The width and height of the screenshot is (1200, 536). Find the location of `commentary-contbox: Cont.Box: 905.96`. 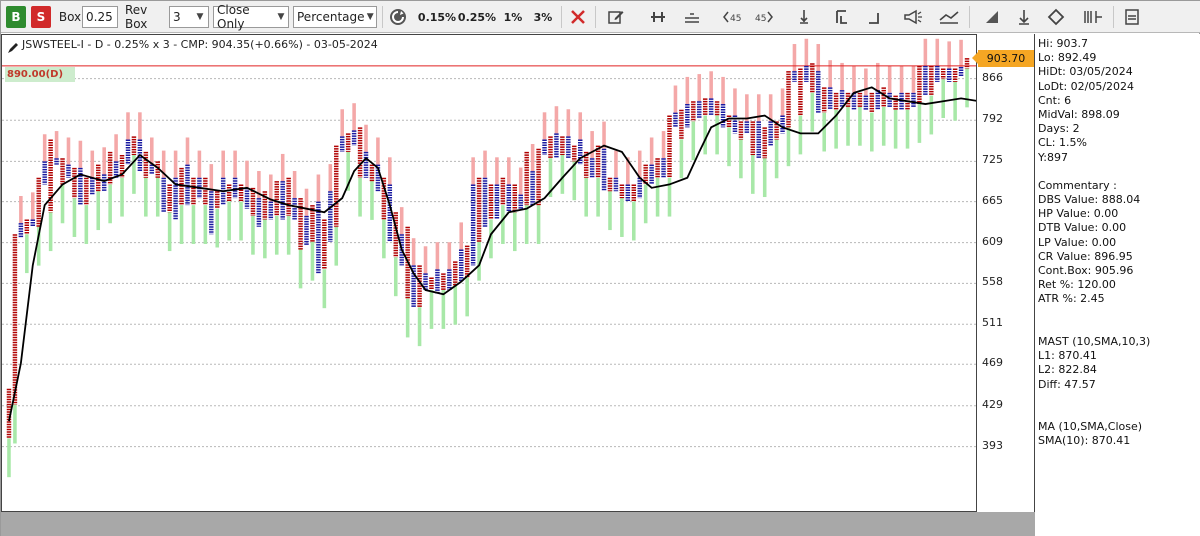

commentary-contbox: Cont.Box: 905.96 is located at coordinates (1086, 270).